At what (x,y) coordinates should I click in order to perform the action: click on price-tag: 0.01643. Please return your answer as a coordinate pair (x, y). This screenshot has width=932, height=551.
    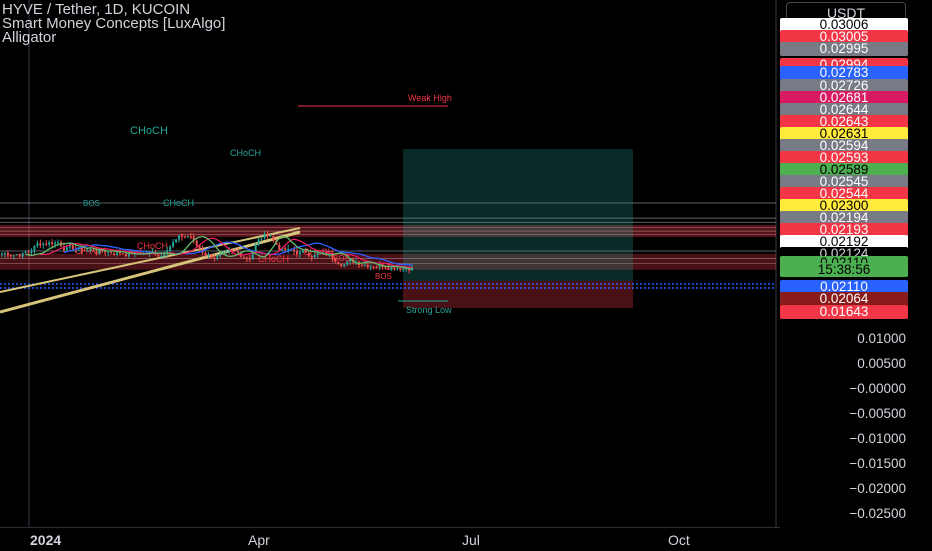
    Looking at the image, I should click on (844, 312).